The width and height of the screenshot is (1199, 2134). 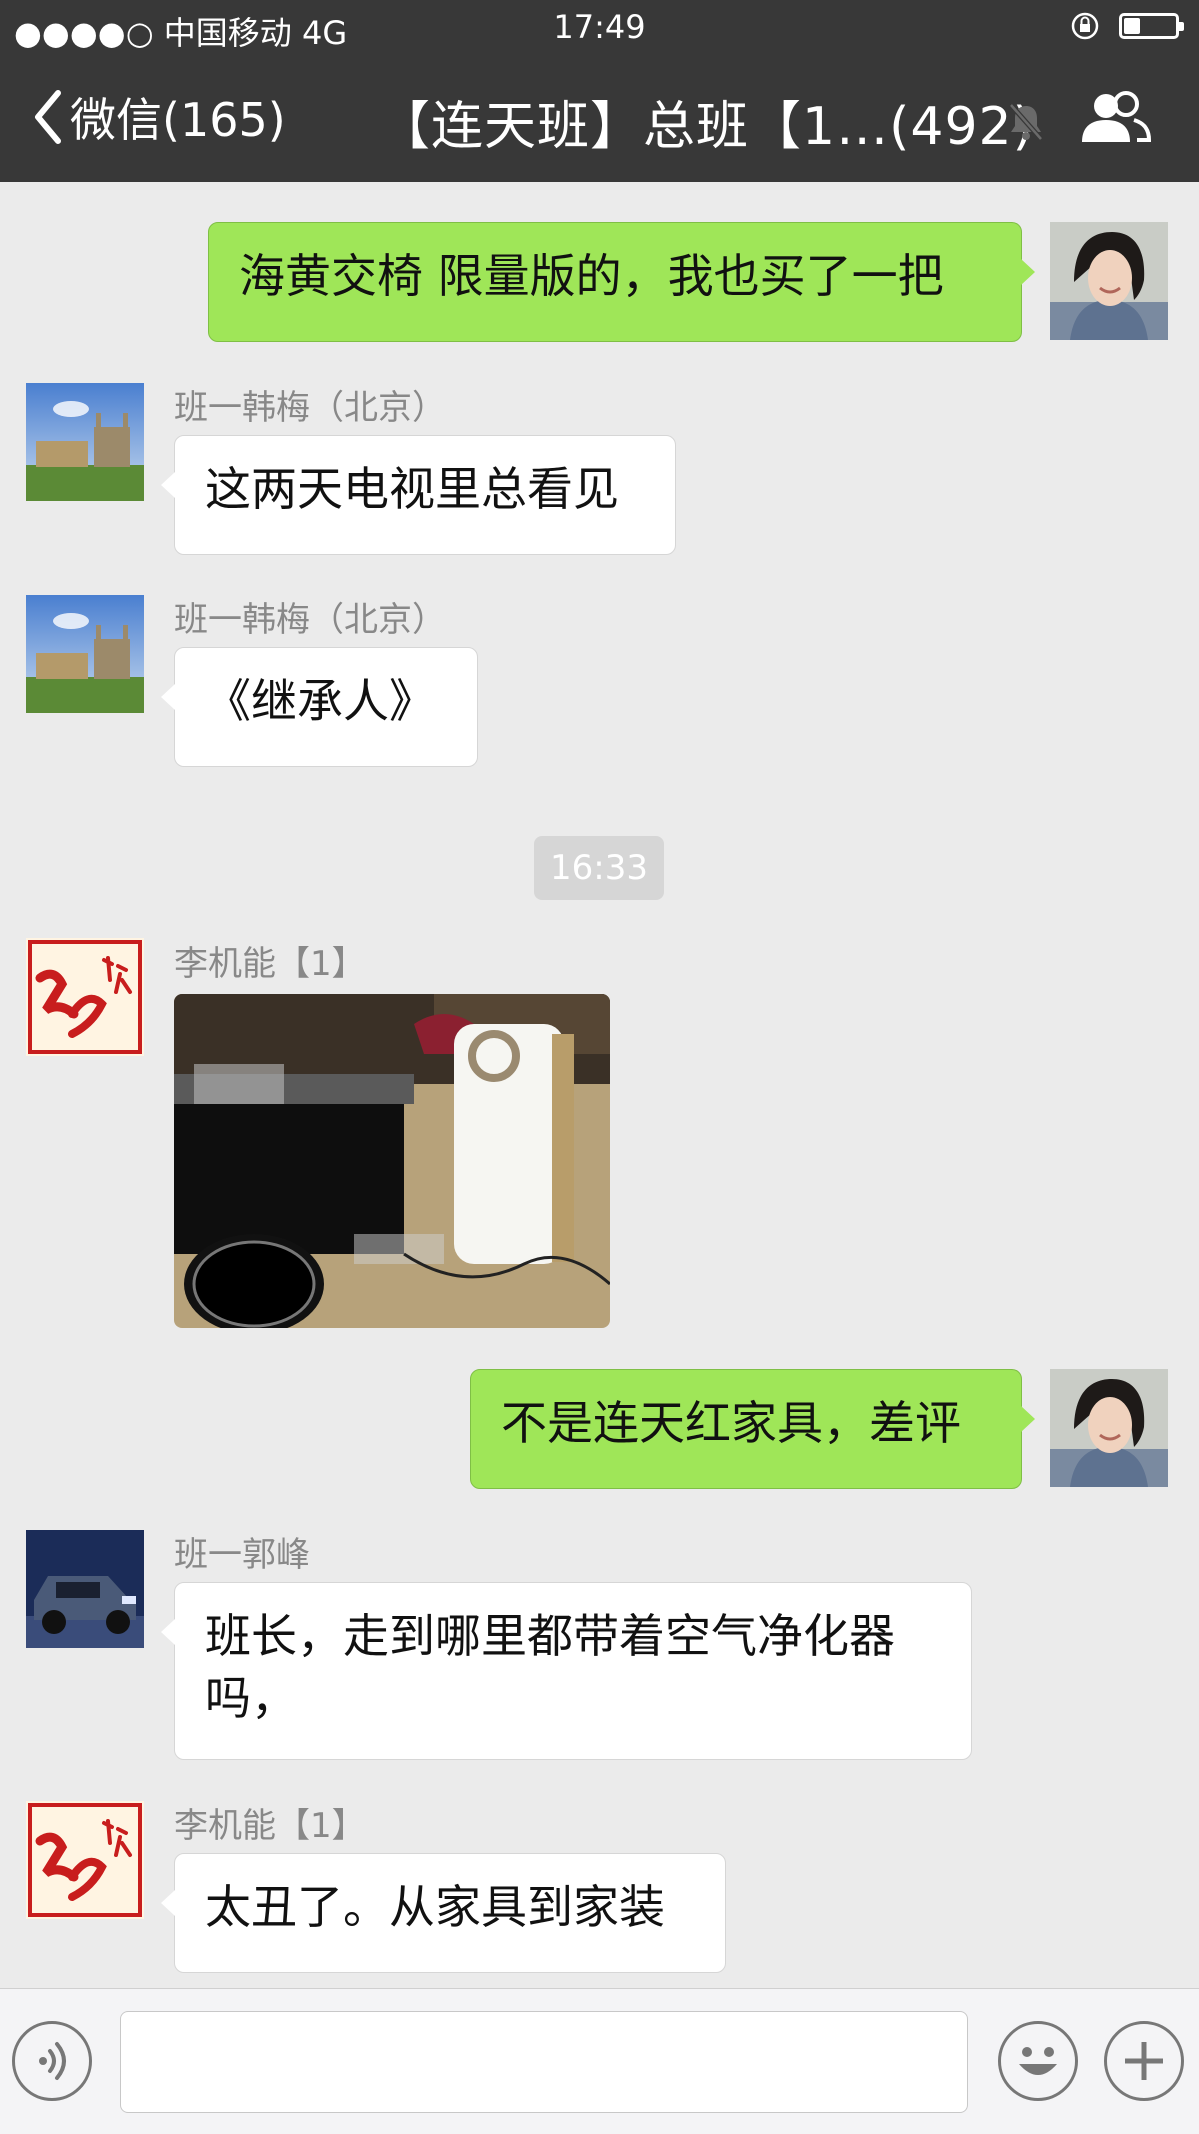 What do you see at coordinates (1151, 26) in the screenshot?
I see `battery-icon` at bounding box center [1151, 26].